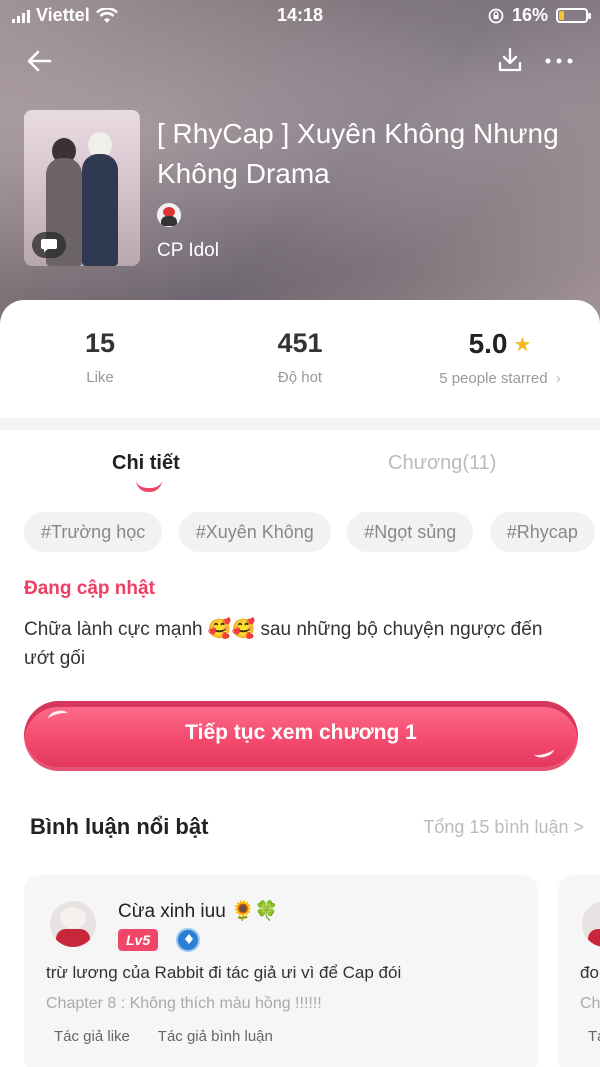 Image resolution: width=600 pixels, height=1067 pixels. What do you see at coordinates (300, 465) in the screenshot?
I see `tab-bar: Chi tiết Chương(11)` at bounding box center [300, 465].